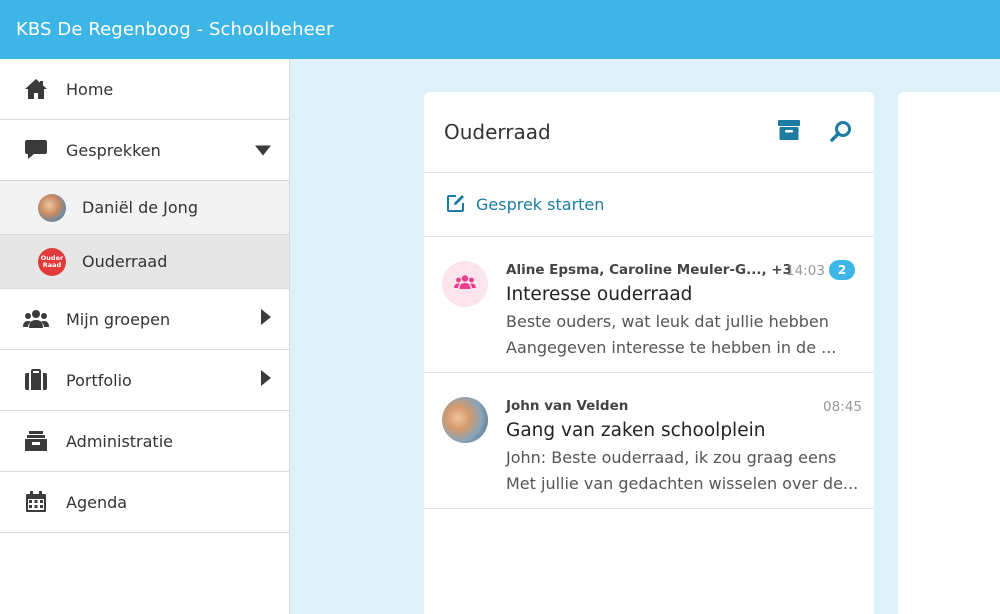  What do you see at coordinates (500, 29) in the screenshot?
I see `app-header: KBS De Regenboog - Schoolbeheer` at bounding box center [500, 29].